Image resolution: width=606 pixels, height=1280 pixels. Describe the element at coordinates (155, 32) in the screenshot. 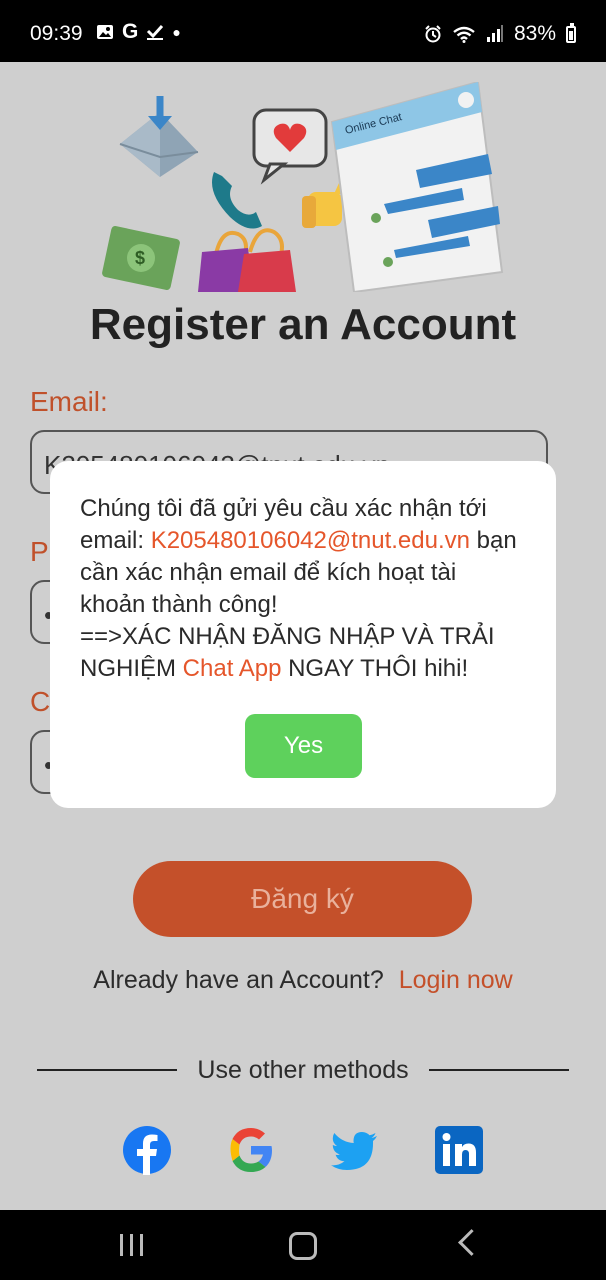

I see `check-icon` at that location.